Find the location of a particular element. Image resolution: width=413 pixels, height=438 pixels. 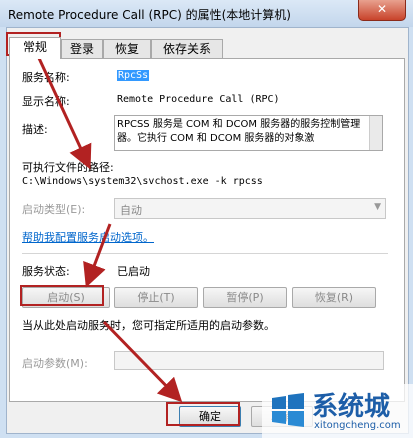

arrow-to-exe-path is located at coordinates (64, 112).